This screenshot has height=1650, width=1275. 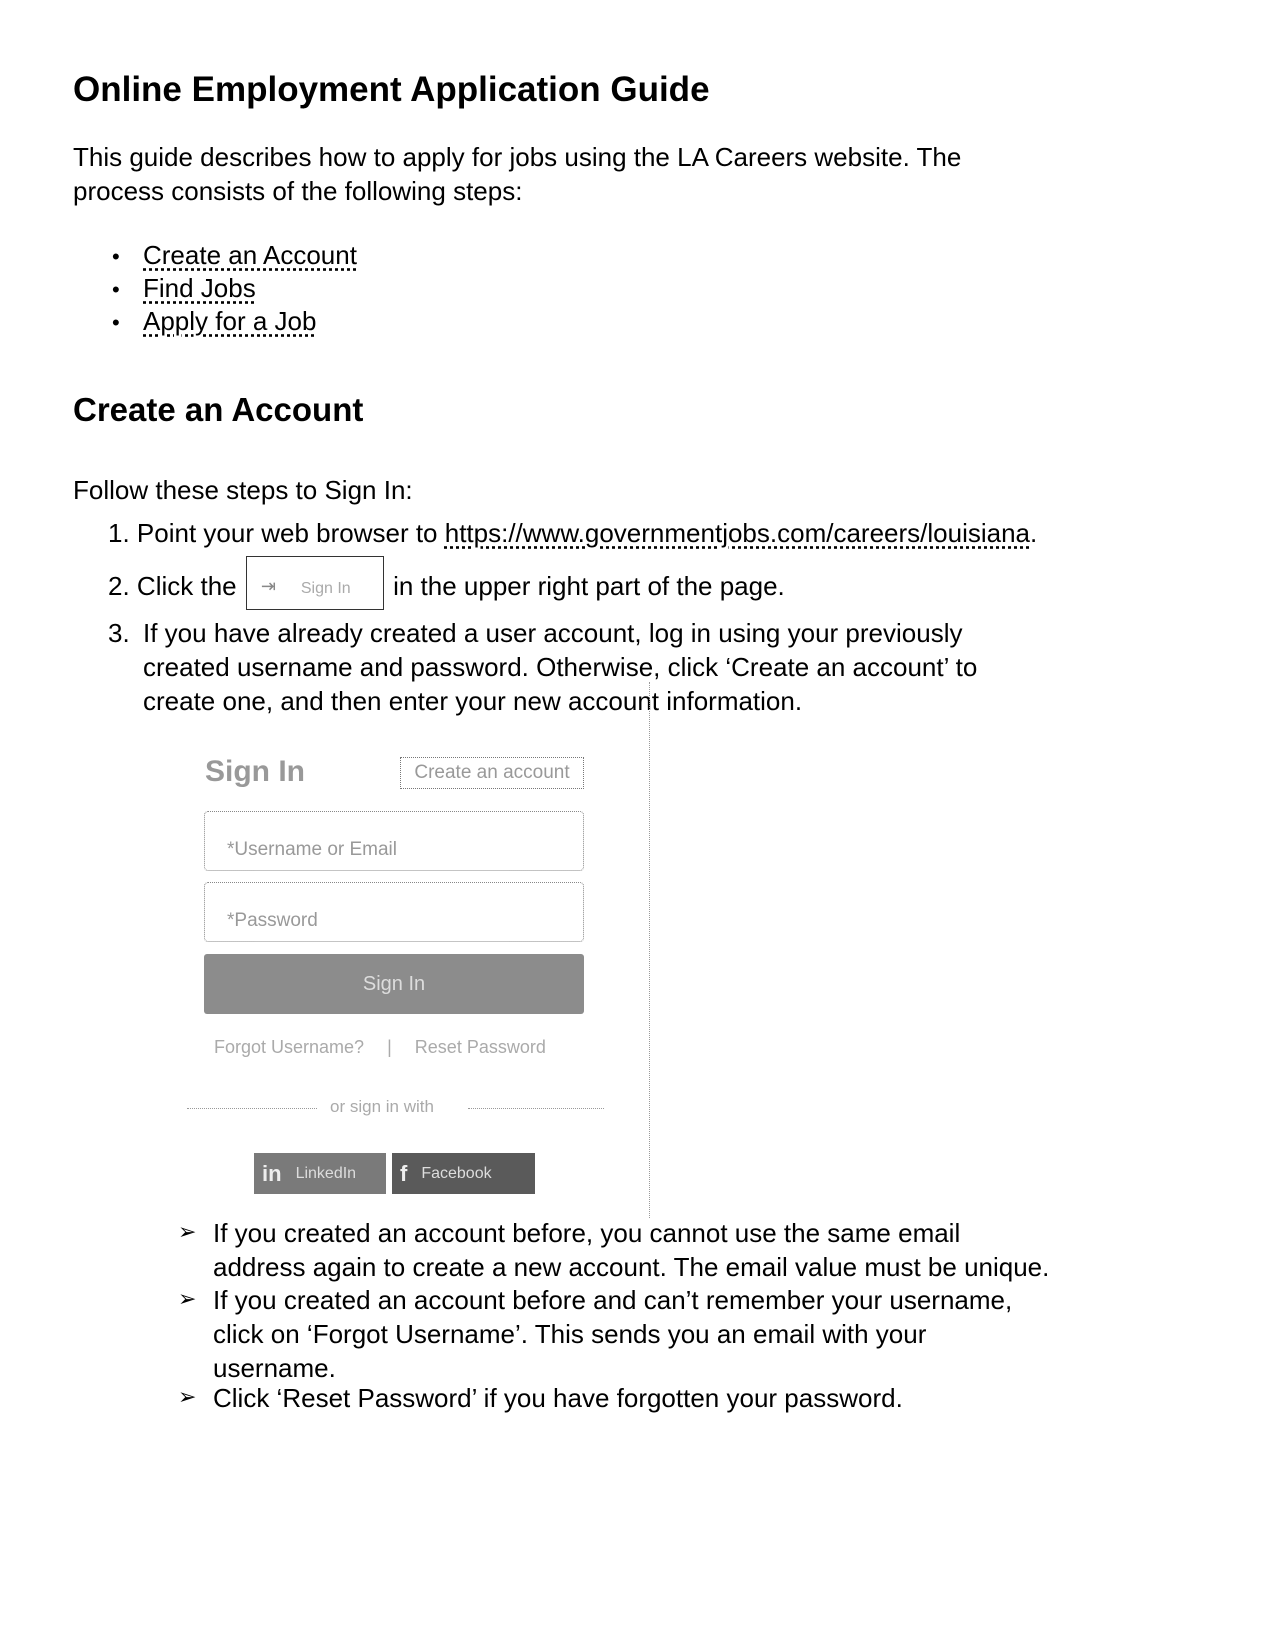 What do you see at coordinates (1034, 533) in the screenshot?
I see `step-text: .` at bounding box center [1034, 533].